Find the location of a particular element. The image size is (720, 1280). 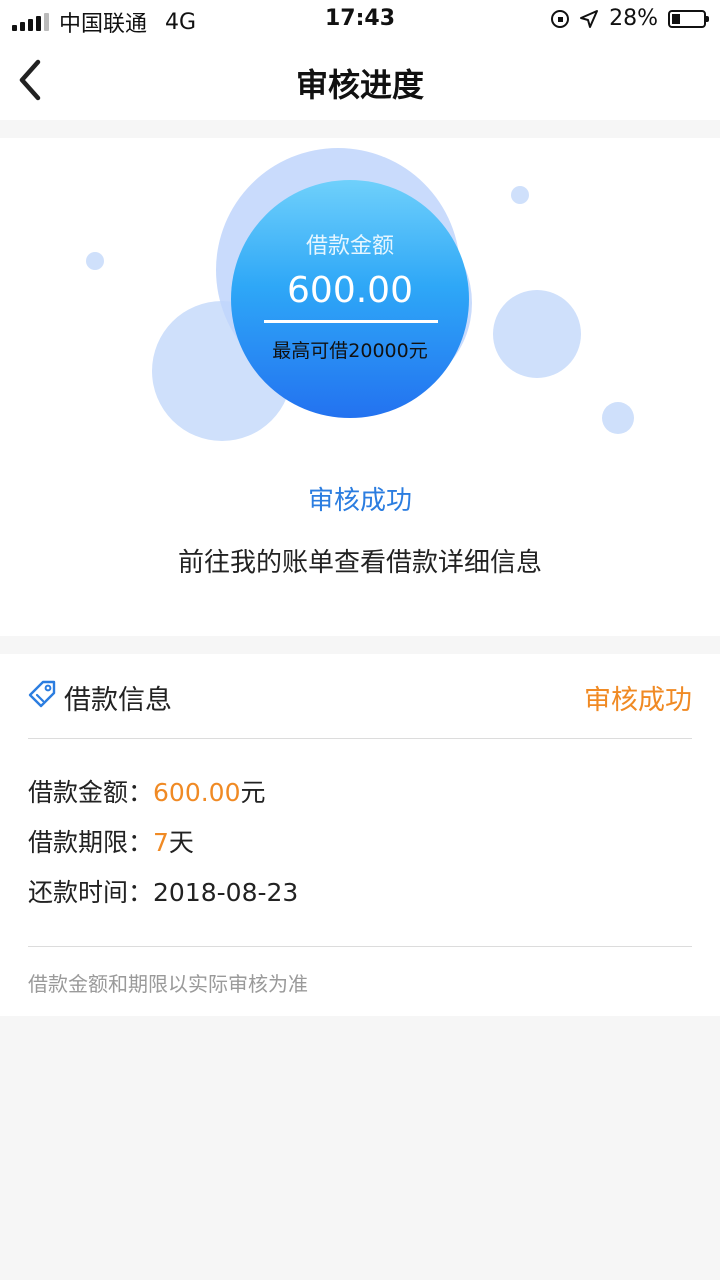

location-arrow-icon is located at coordinates (589, 18).